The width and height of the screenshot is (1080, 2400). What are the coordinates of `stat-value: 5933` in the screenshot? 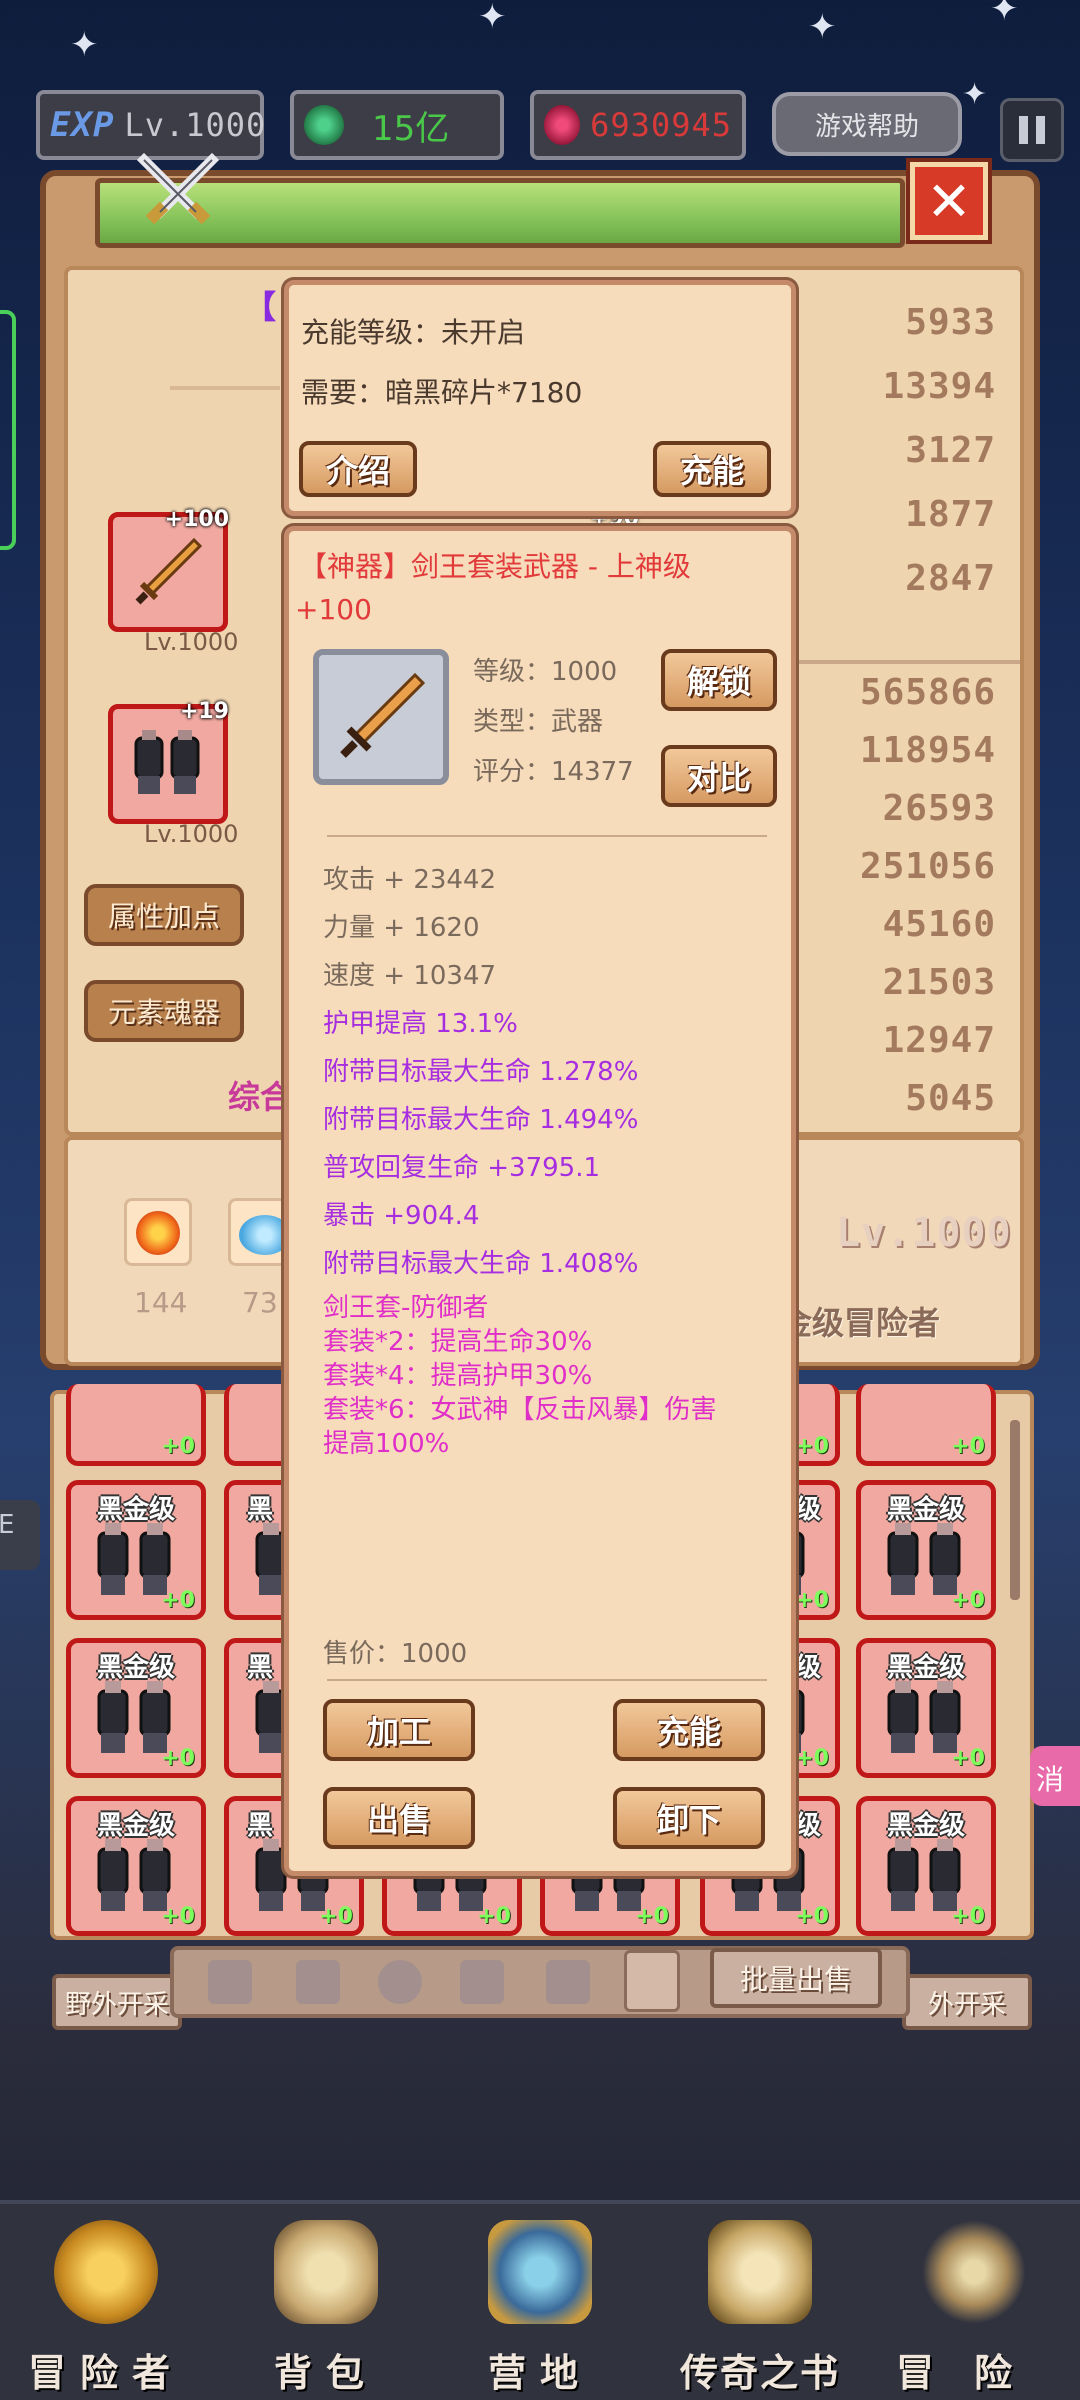 It's located at (950, 322).